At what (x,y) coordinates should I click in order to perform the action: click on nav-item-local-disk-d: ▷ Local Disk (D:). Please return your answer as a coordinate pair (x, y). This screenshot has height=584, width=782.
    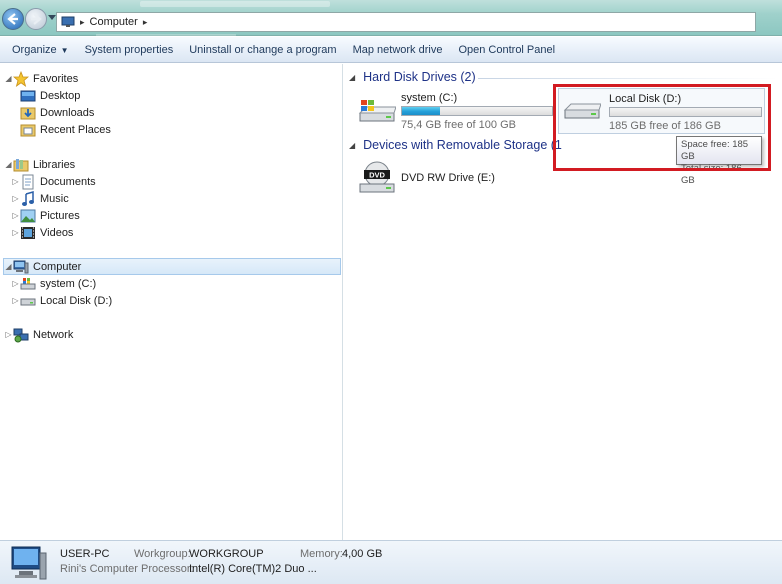
    Looking at the image, I should click on (171, 300).